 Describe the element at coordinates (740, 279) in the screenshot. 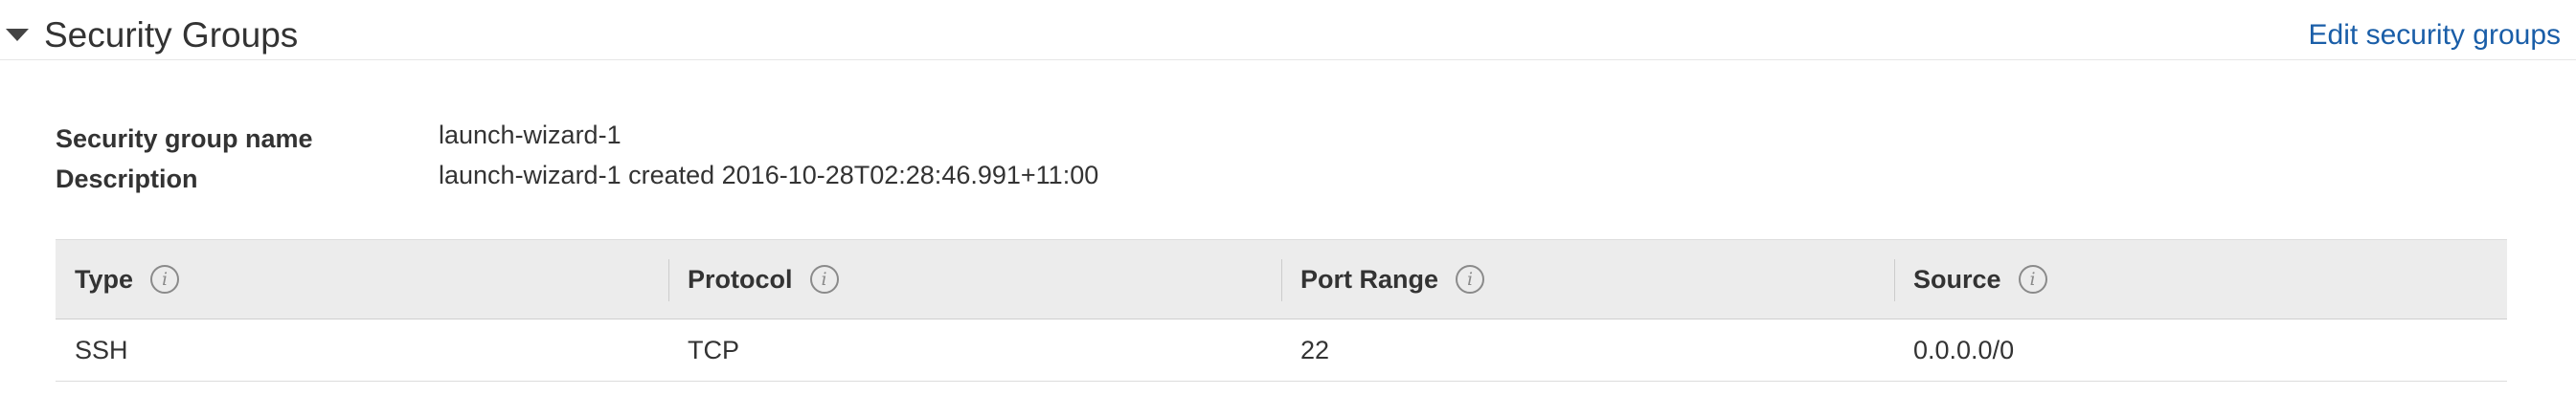

I see `column-header-label: Protocol` at that location.